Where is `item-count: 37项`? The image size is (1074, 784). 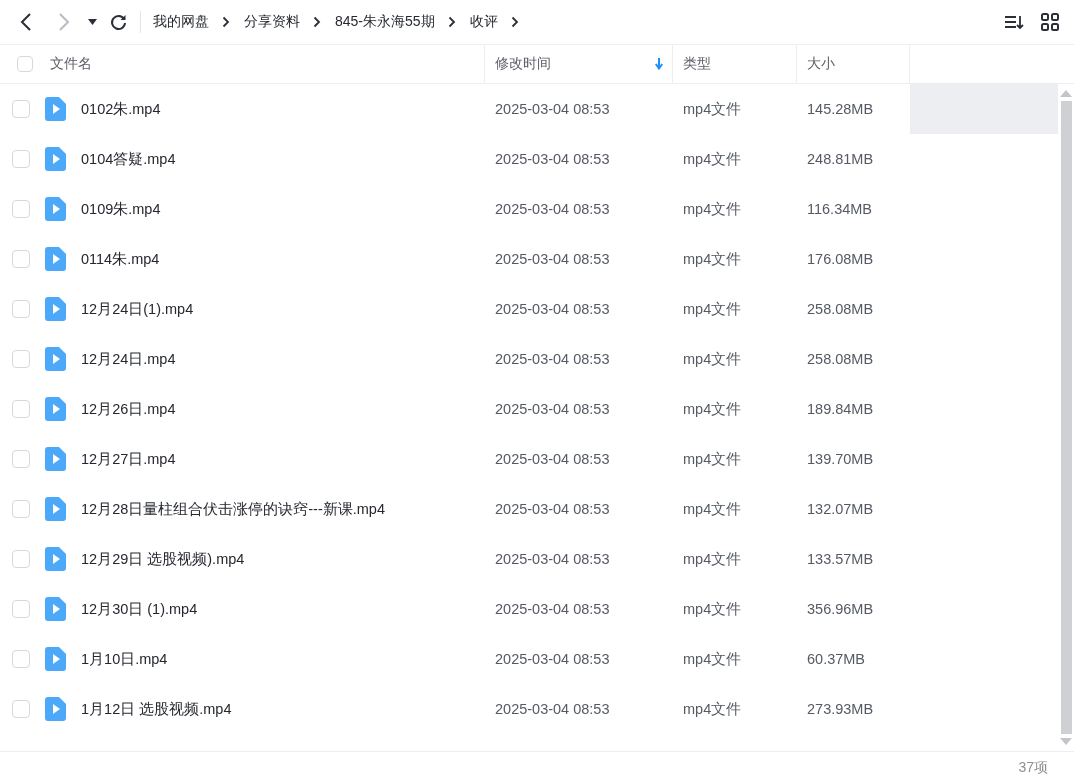 item-count: 37项 is located at coordinates (1033, 768).